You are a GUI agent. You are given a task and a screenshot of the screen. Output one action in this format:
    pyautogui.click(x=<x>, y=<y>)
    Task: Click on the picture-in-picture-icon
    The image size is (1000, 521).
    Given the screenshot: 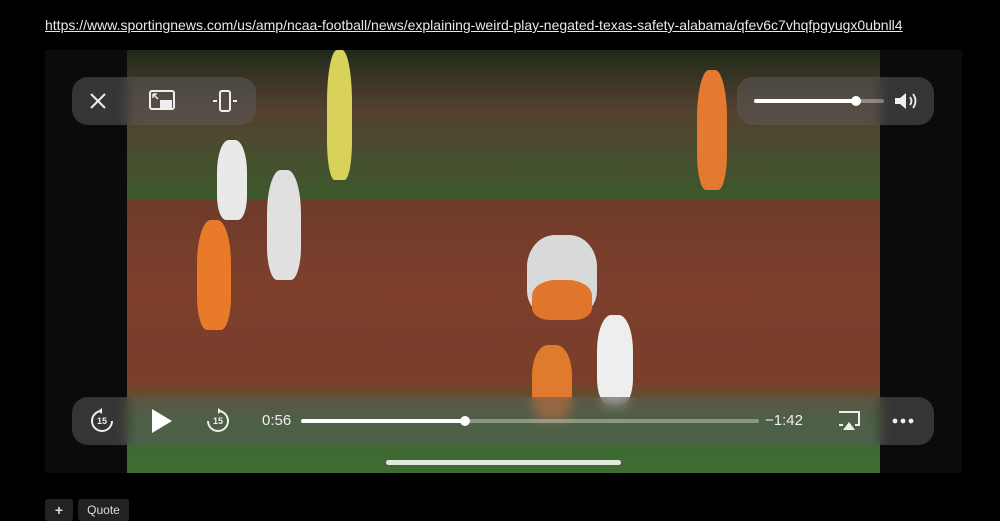 What is the action you would take?
    pyautogui.click(x=163, y=101)
    